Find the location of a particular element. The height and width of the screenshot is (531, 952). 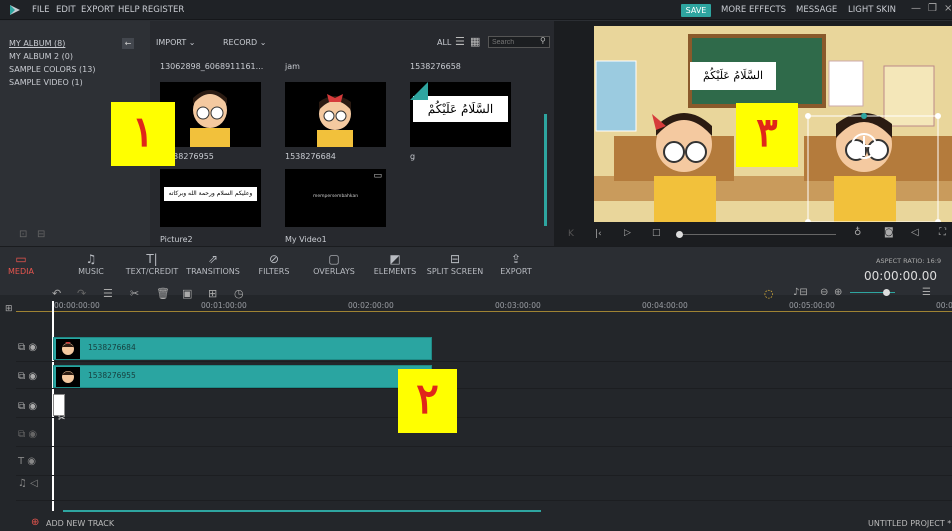

record-dropdown: RECORD ⌄ is located at coordinates (244, 42).